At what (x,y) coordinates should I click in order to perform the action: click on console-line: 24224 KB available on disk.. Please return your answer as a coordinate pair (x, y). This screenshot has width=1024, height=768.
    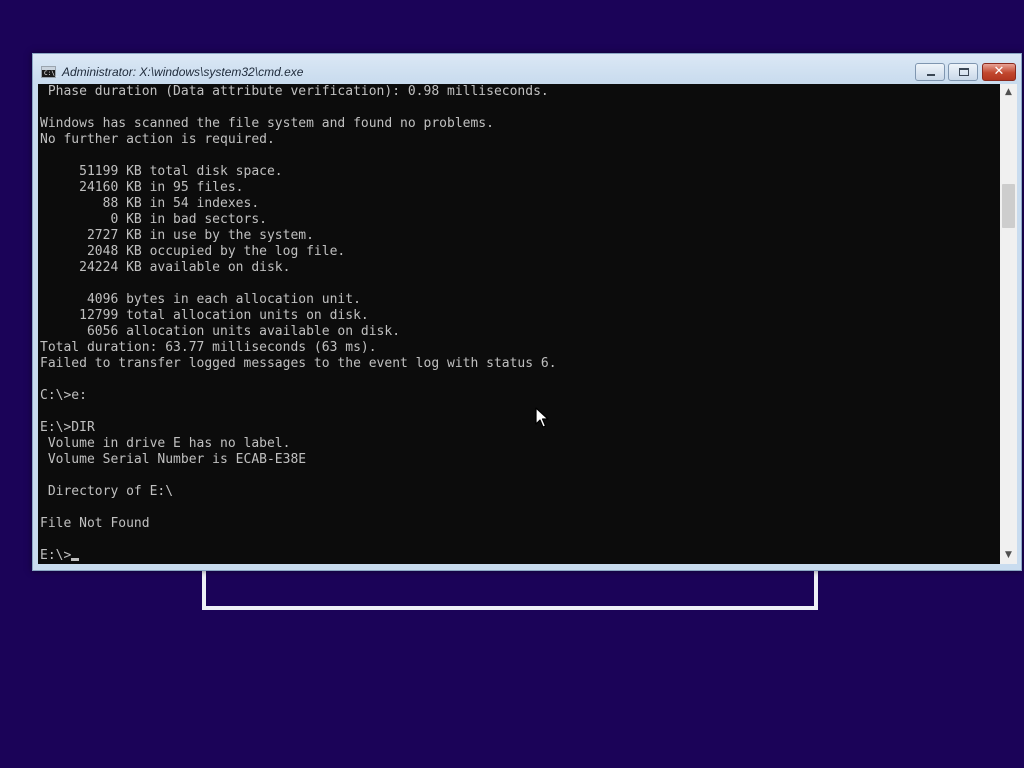
    Looking at the image, I should click on (165, 267).